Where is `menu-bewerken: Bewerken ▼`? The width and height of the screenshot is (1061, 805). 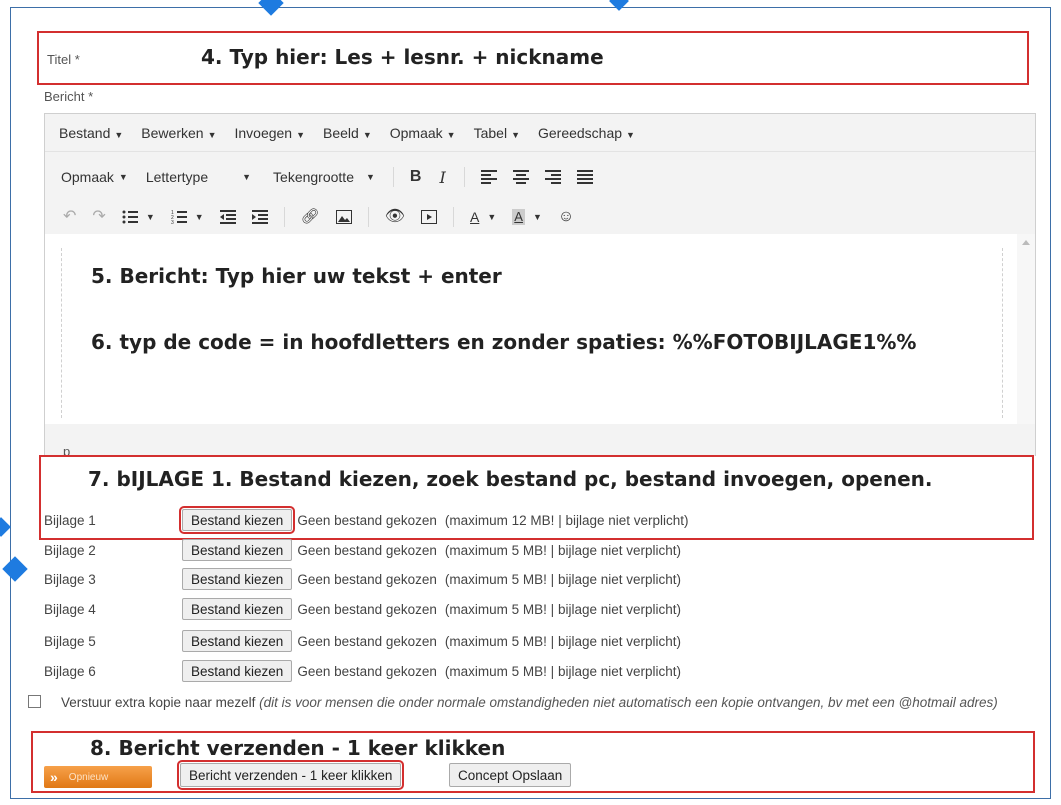
menu-bewerken: Bewerken ▼ is located at coordinates (178, 133).